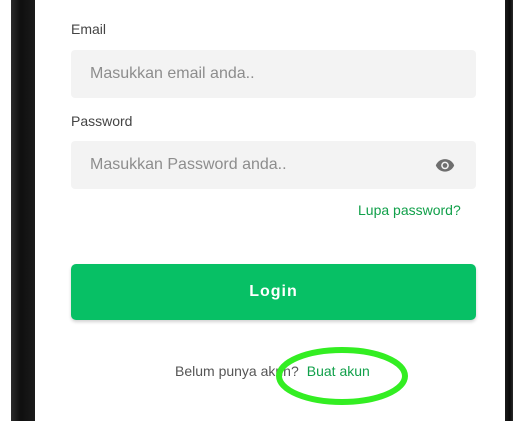  I want to click on forgot-password-link: Lupa password?, so click(409, 210).